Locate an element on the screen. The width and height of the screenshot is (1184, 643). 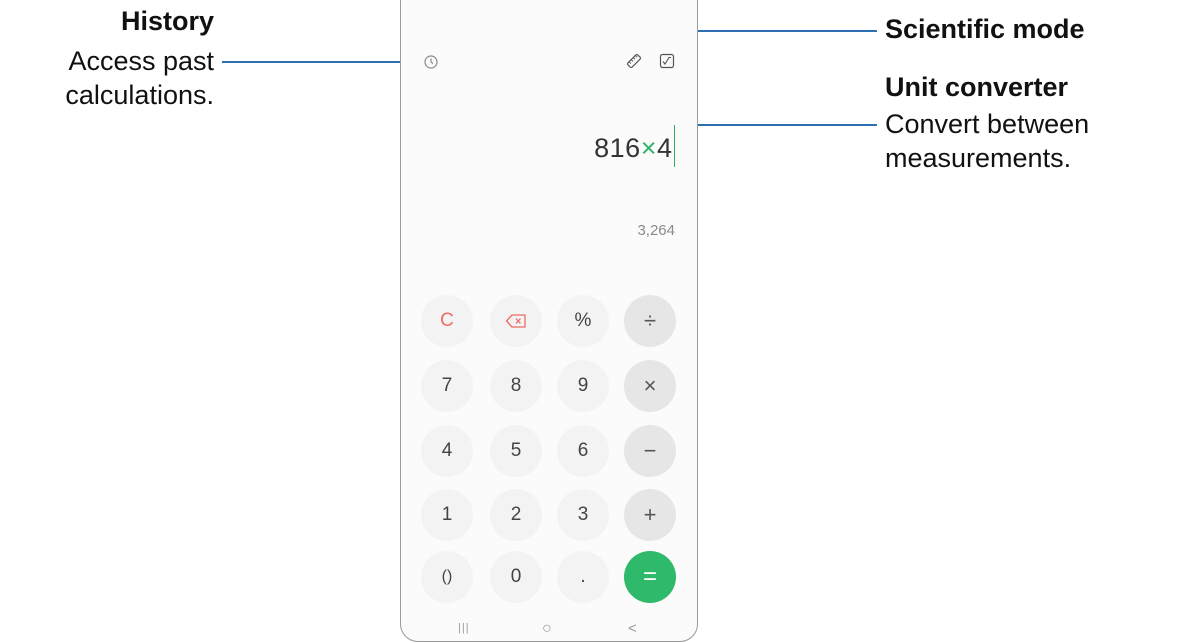
parentheses-button: () is located at coordinates (447, 577).